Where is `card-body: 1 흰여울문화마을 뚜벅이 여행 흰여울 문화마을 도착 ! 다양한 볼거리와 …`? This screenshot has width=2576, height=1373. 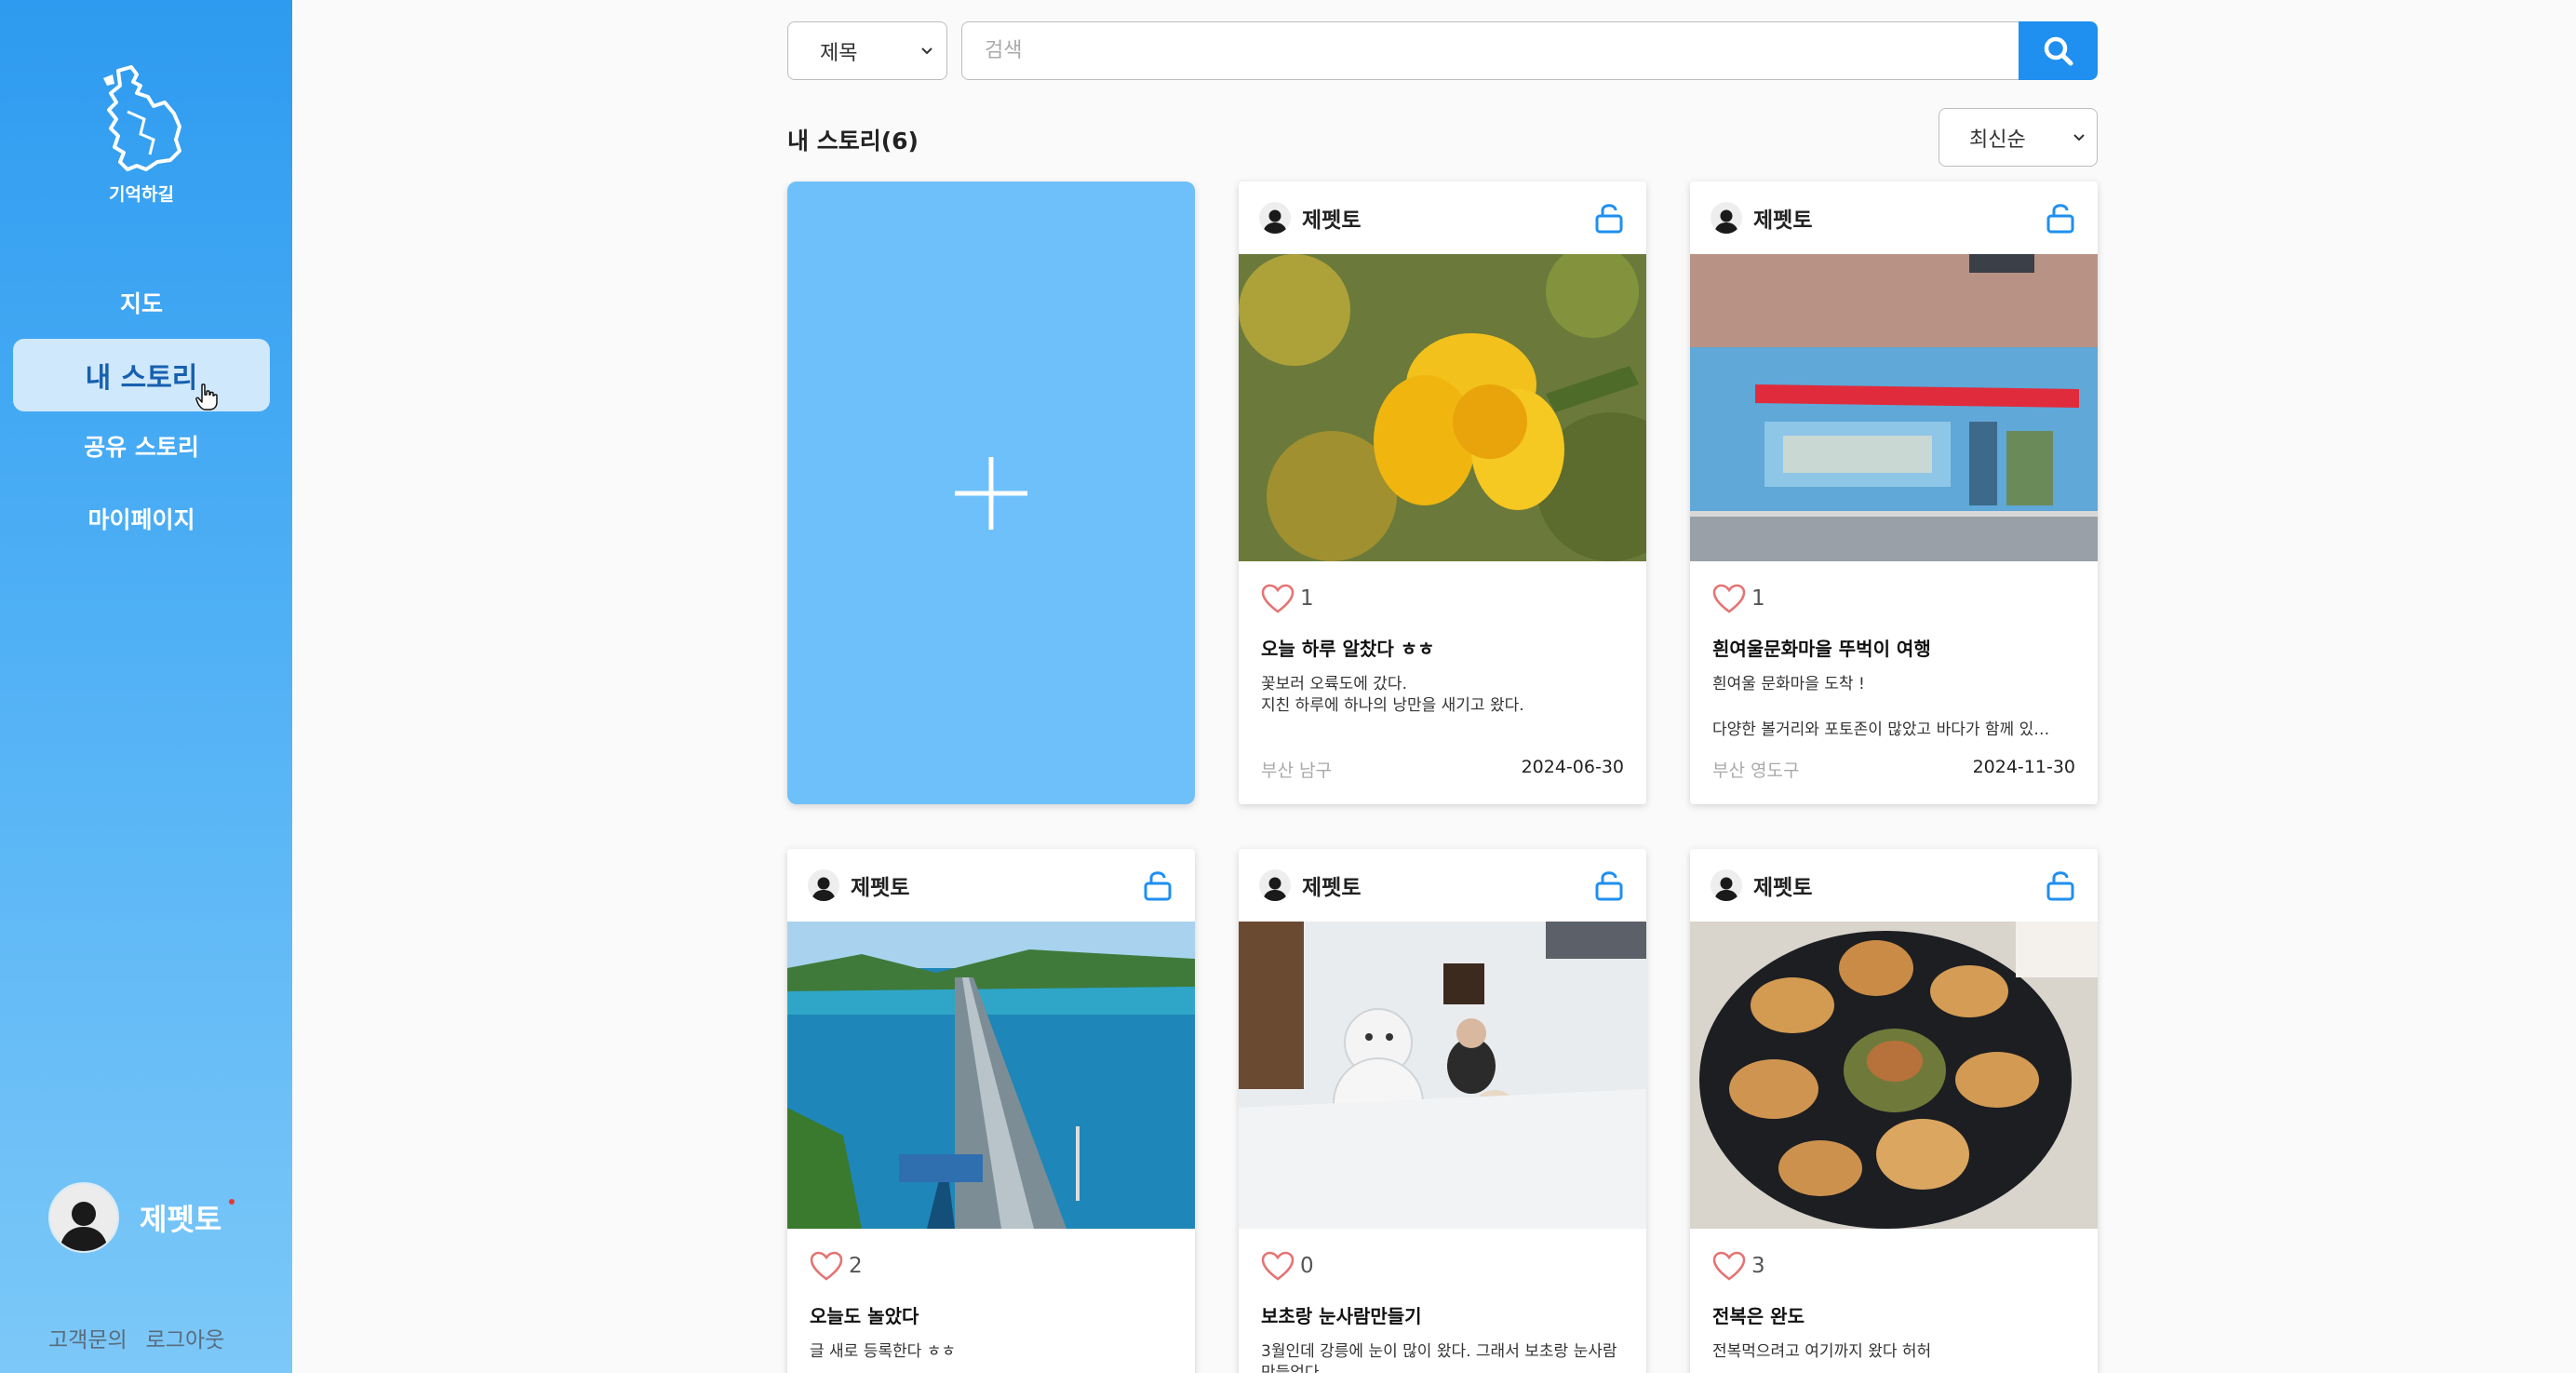 card-body: 1 흰여울문화마을 뚜벅이 여행 흰여울 문화마을 도착 ! 다양한 볼거리와 … is located at coordinates (1894, 650).